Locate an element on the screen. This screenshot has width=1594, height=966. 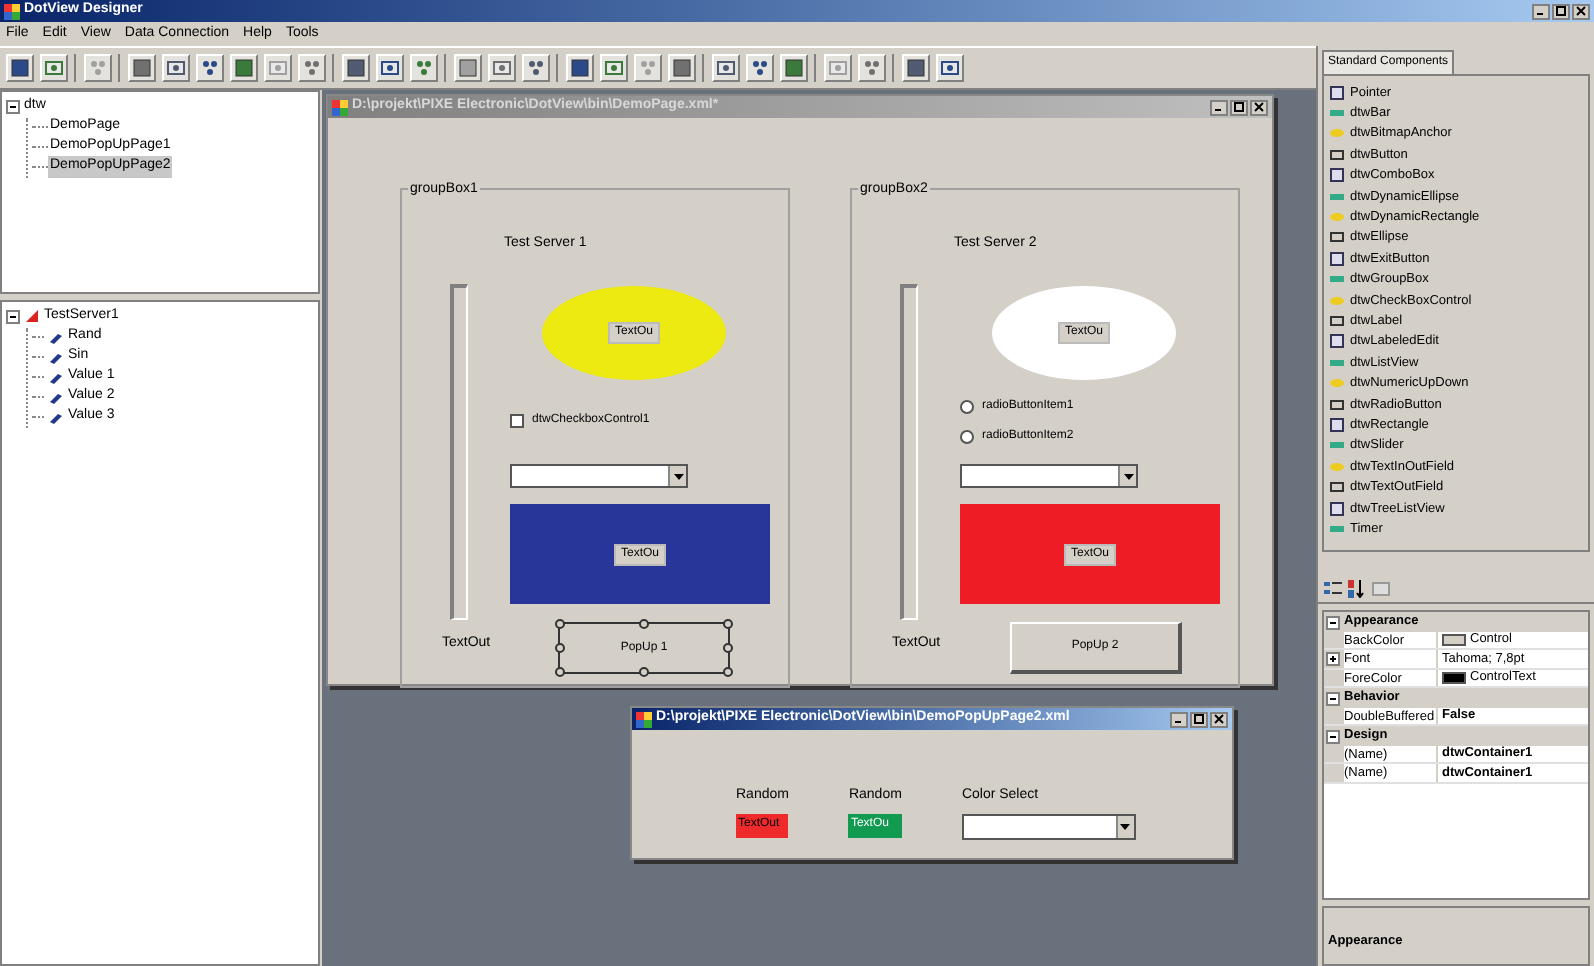
sort-icon is located at coordinates (1357, 589).